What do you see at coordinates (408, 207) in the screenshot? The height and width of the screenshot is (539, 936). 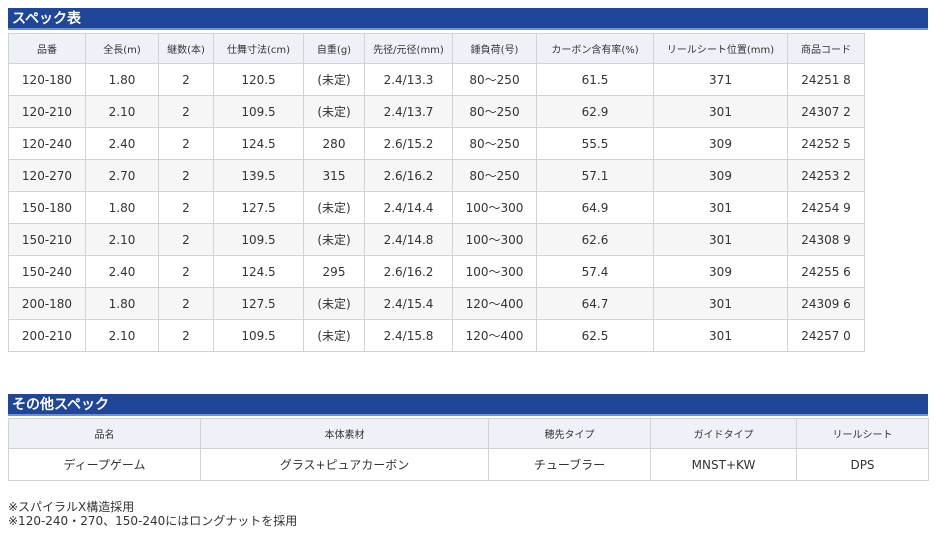 I see `spec-cell: 2.4/14.4` at bounding box center [408, 207].